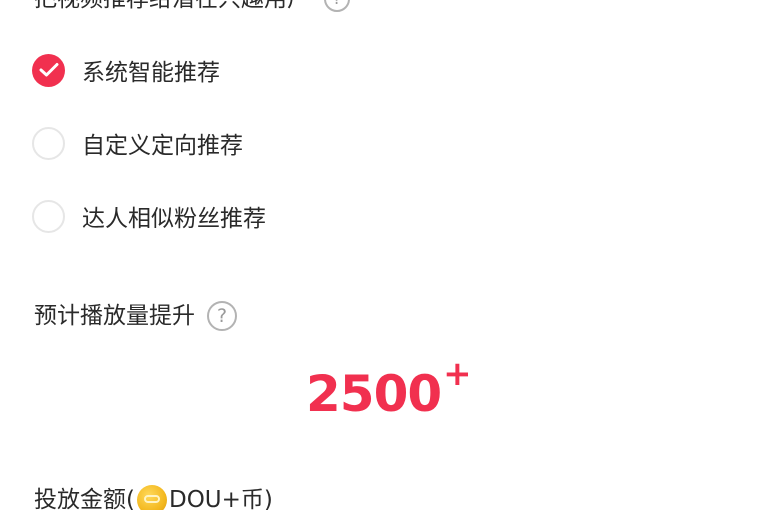 The width and height of the screenshot is (768, 510). What do you see at coordinates (162, 146) in the screenshot?
I see `option-label: 自定义定向推荐` at bounding box center [162, 146].